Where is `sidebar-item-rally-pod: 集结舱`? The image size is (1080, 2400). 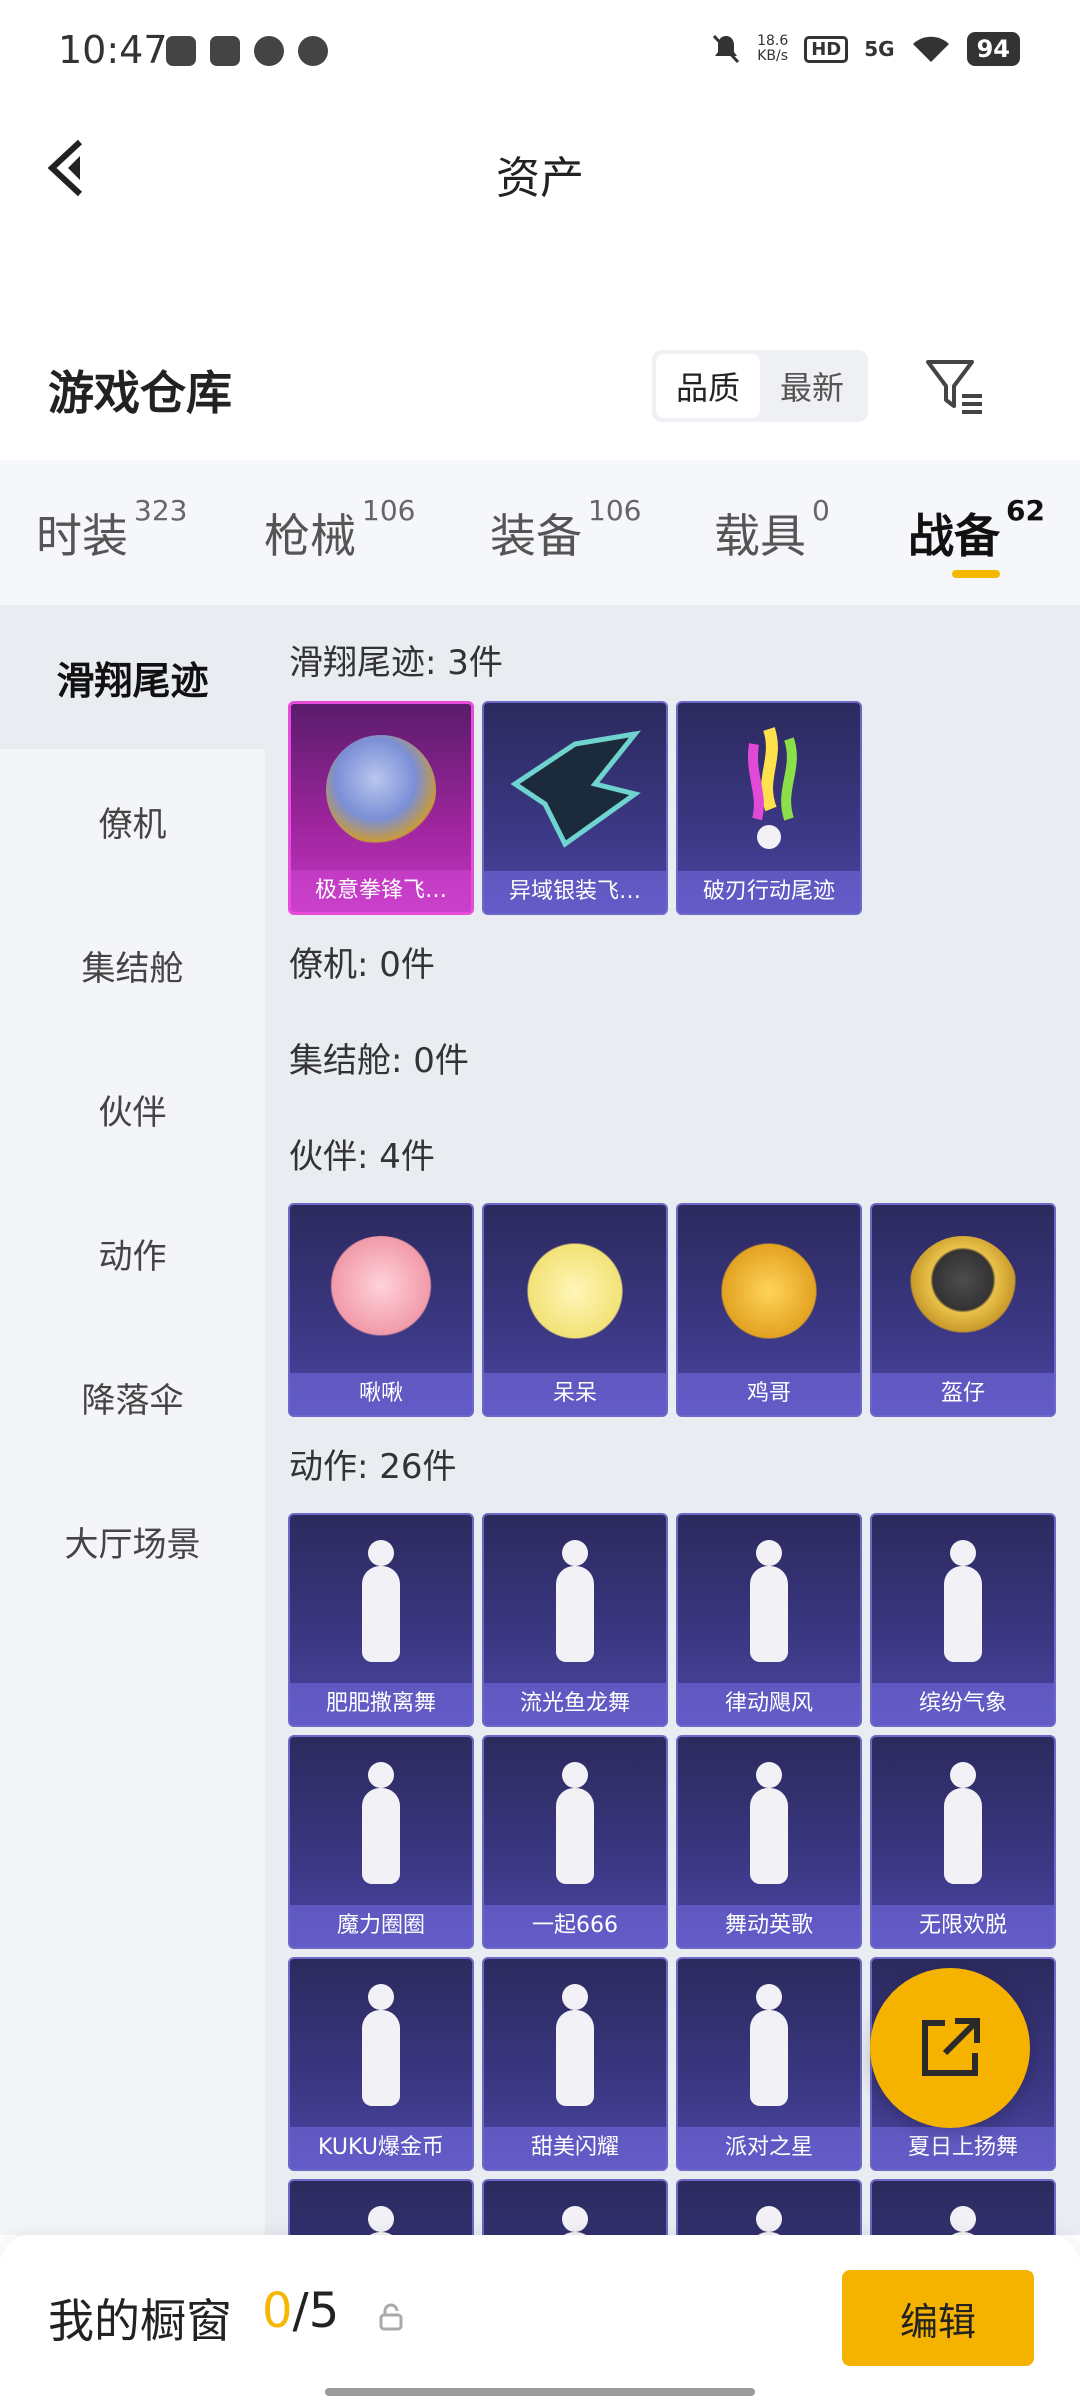 sidebar-item-rally-pod: 集结舱 is located at coordinates (132, 965).